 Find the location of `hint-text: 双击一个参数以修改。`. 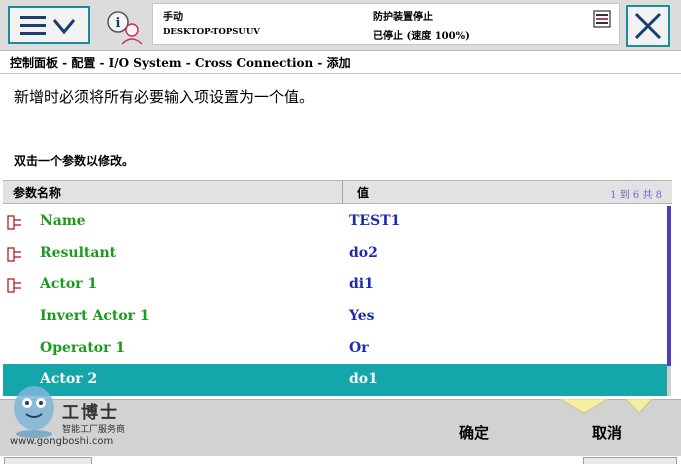

hint-text: 双击一个参数以修改。 is located at coordinates (74, 161).